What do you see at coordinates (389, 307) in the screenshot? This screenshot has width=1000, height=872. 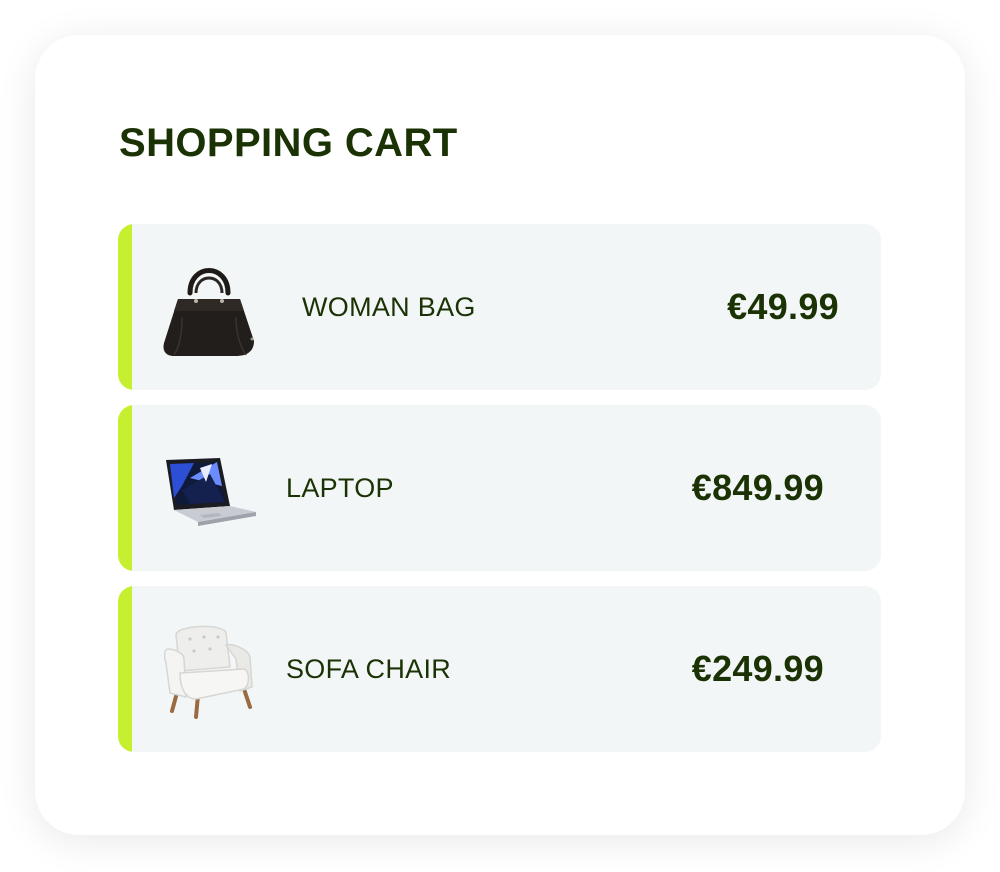 I see `item-name: WOMAN BAG` at bounding box center [389, 307].